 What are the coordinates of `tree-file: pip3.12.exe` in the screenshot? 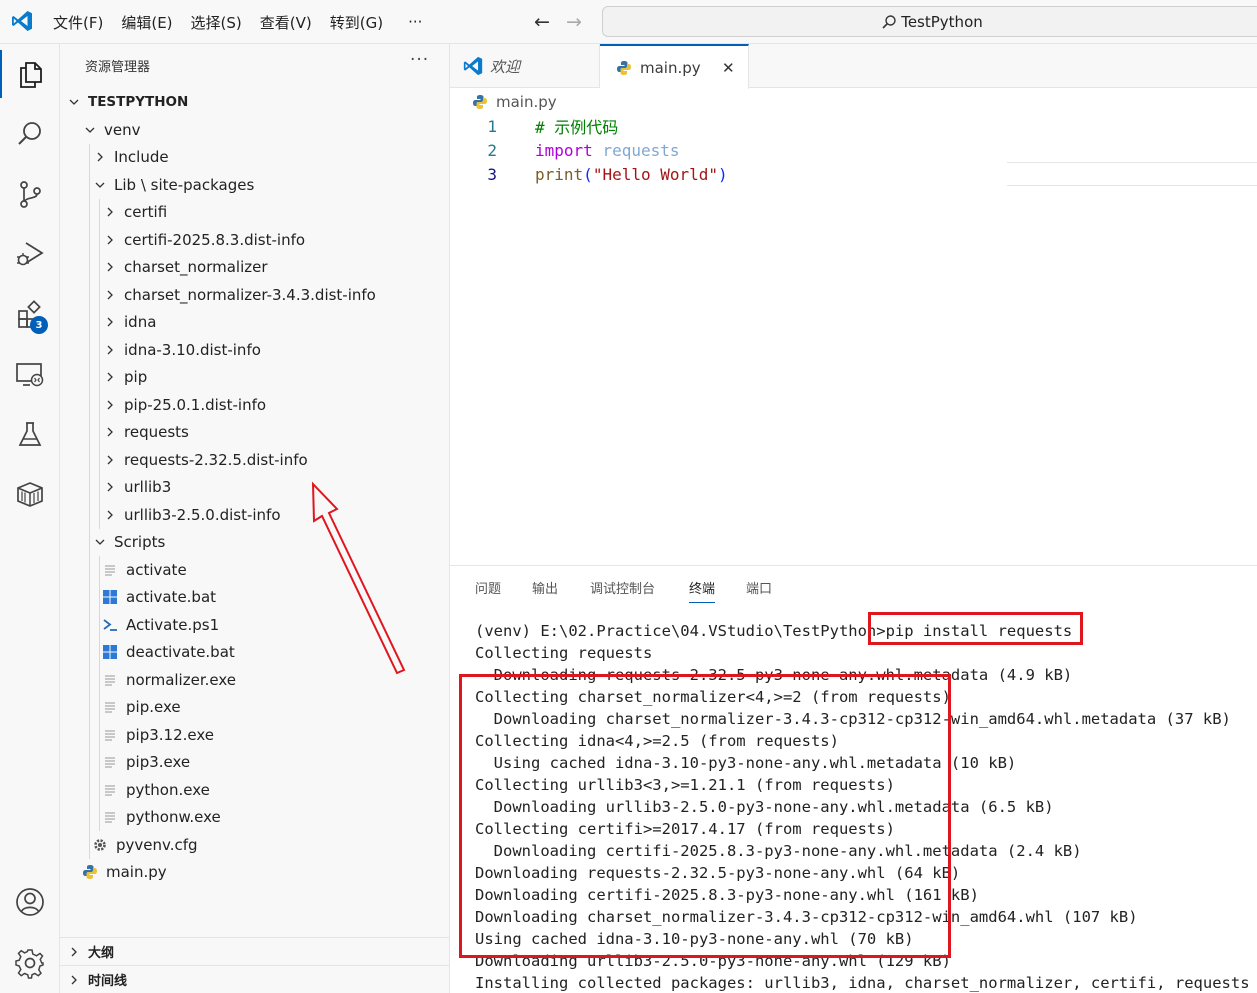 It's located at (255, 734).